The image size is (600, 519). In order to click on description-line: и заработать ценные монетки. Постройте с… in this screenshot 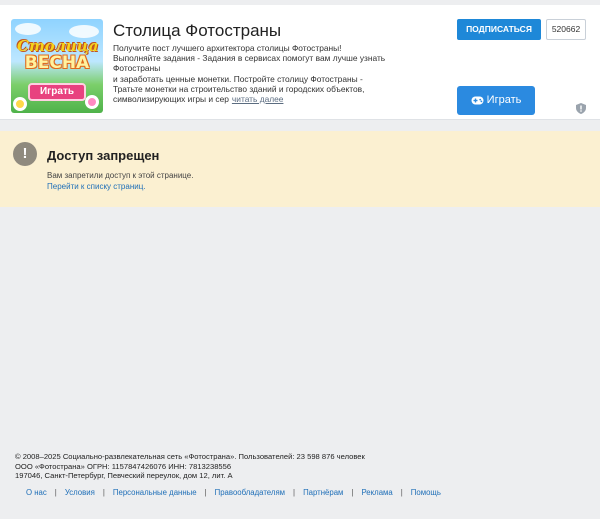, I will do `click(238, 78)`.